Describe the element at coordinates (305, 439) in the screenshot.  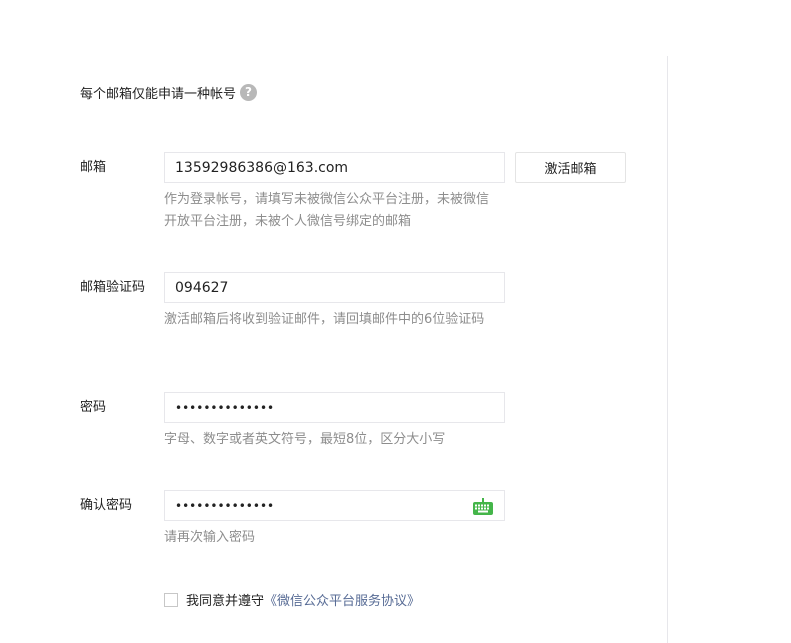
I see `password-tip: 字母、数字或者英文符号，最短8位，区分大小写` at that location.